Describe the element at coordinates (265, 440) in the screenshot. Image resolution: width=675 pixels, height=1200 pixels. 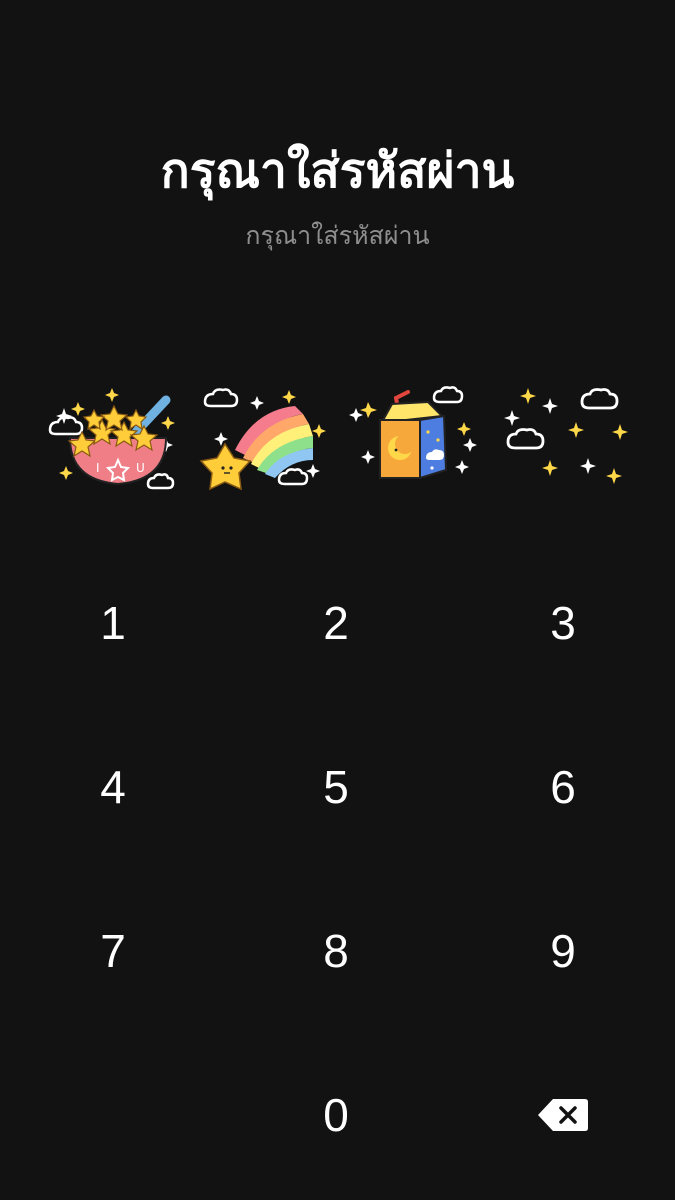
I see `rainbow-shooting-star-sticker-icon` at that location.